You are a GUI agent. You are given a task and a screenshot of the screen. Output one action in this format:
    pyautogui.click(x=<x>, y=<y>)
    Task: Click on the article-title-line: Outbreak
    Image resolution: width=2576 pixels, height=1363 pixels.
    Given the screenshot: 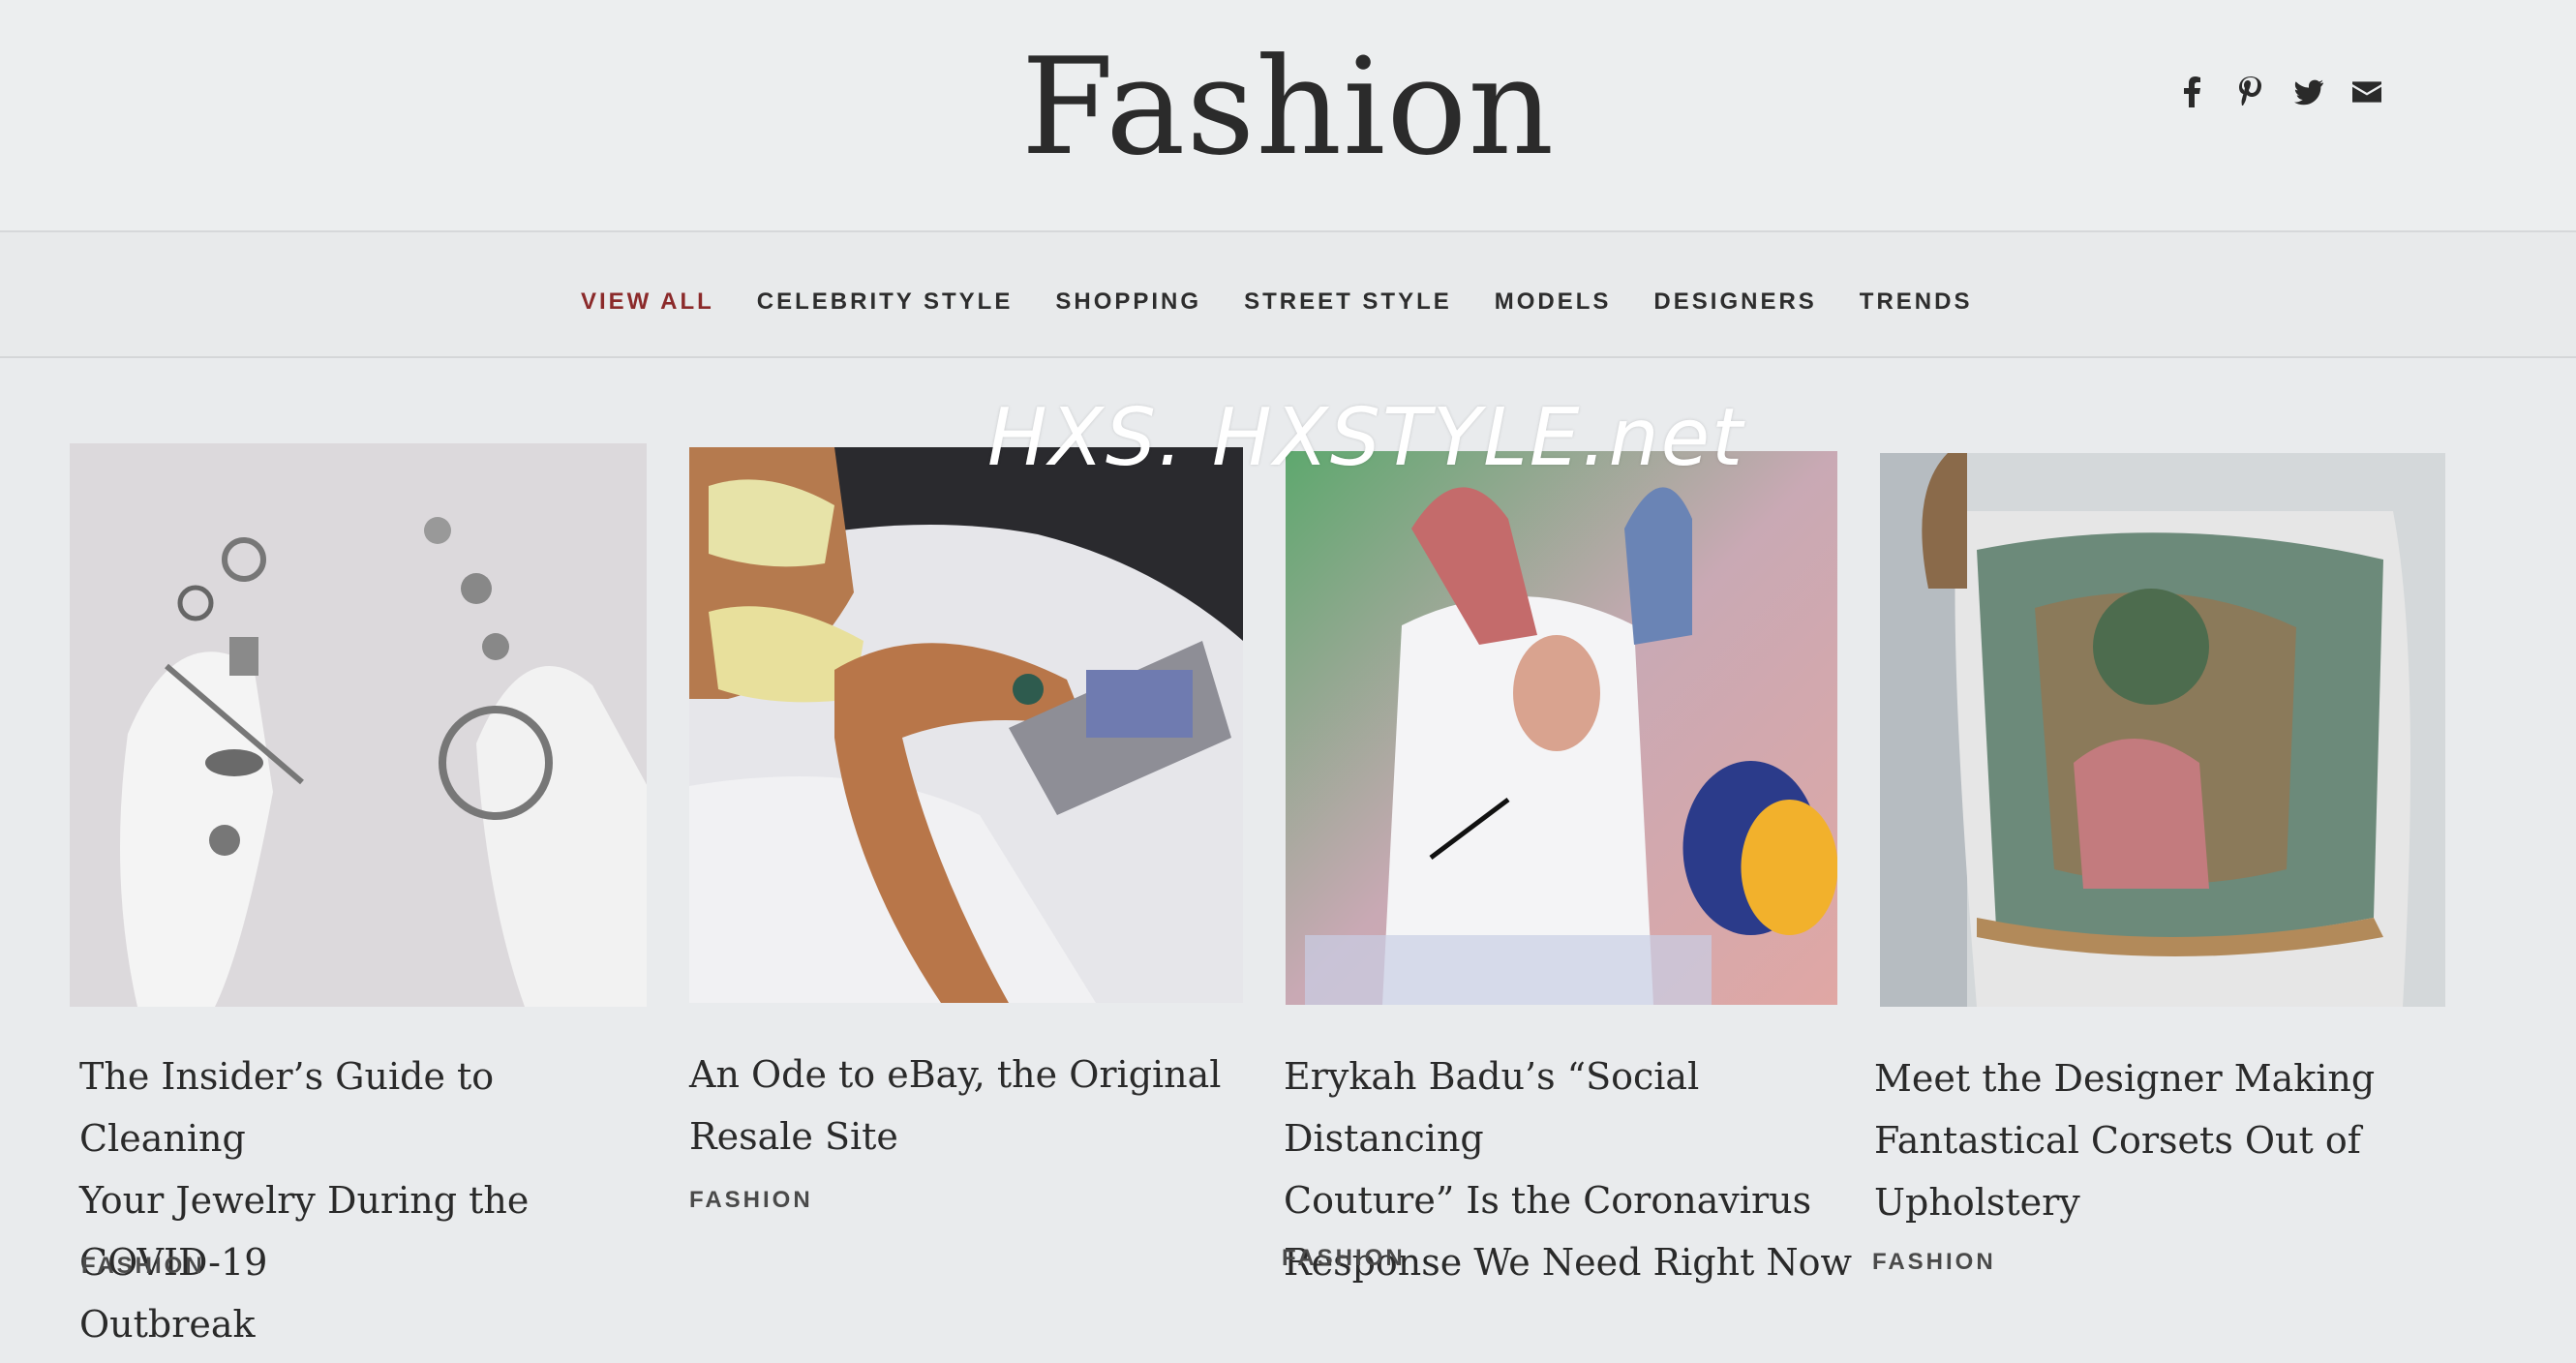 What is the action you would take?
    pyautogui.click(x=369, y=1324)
    